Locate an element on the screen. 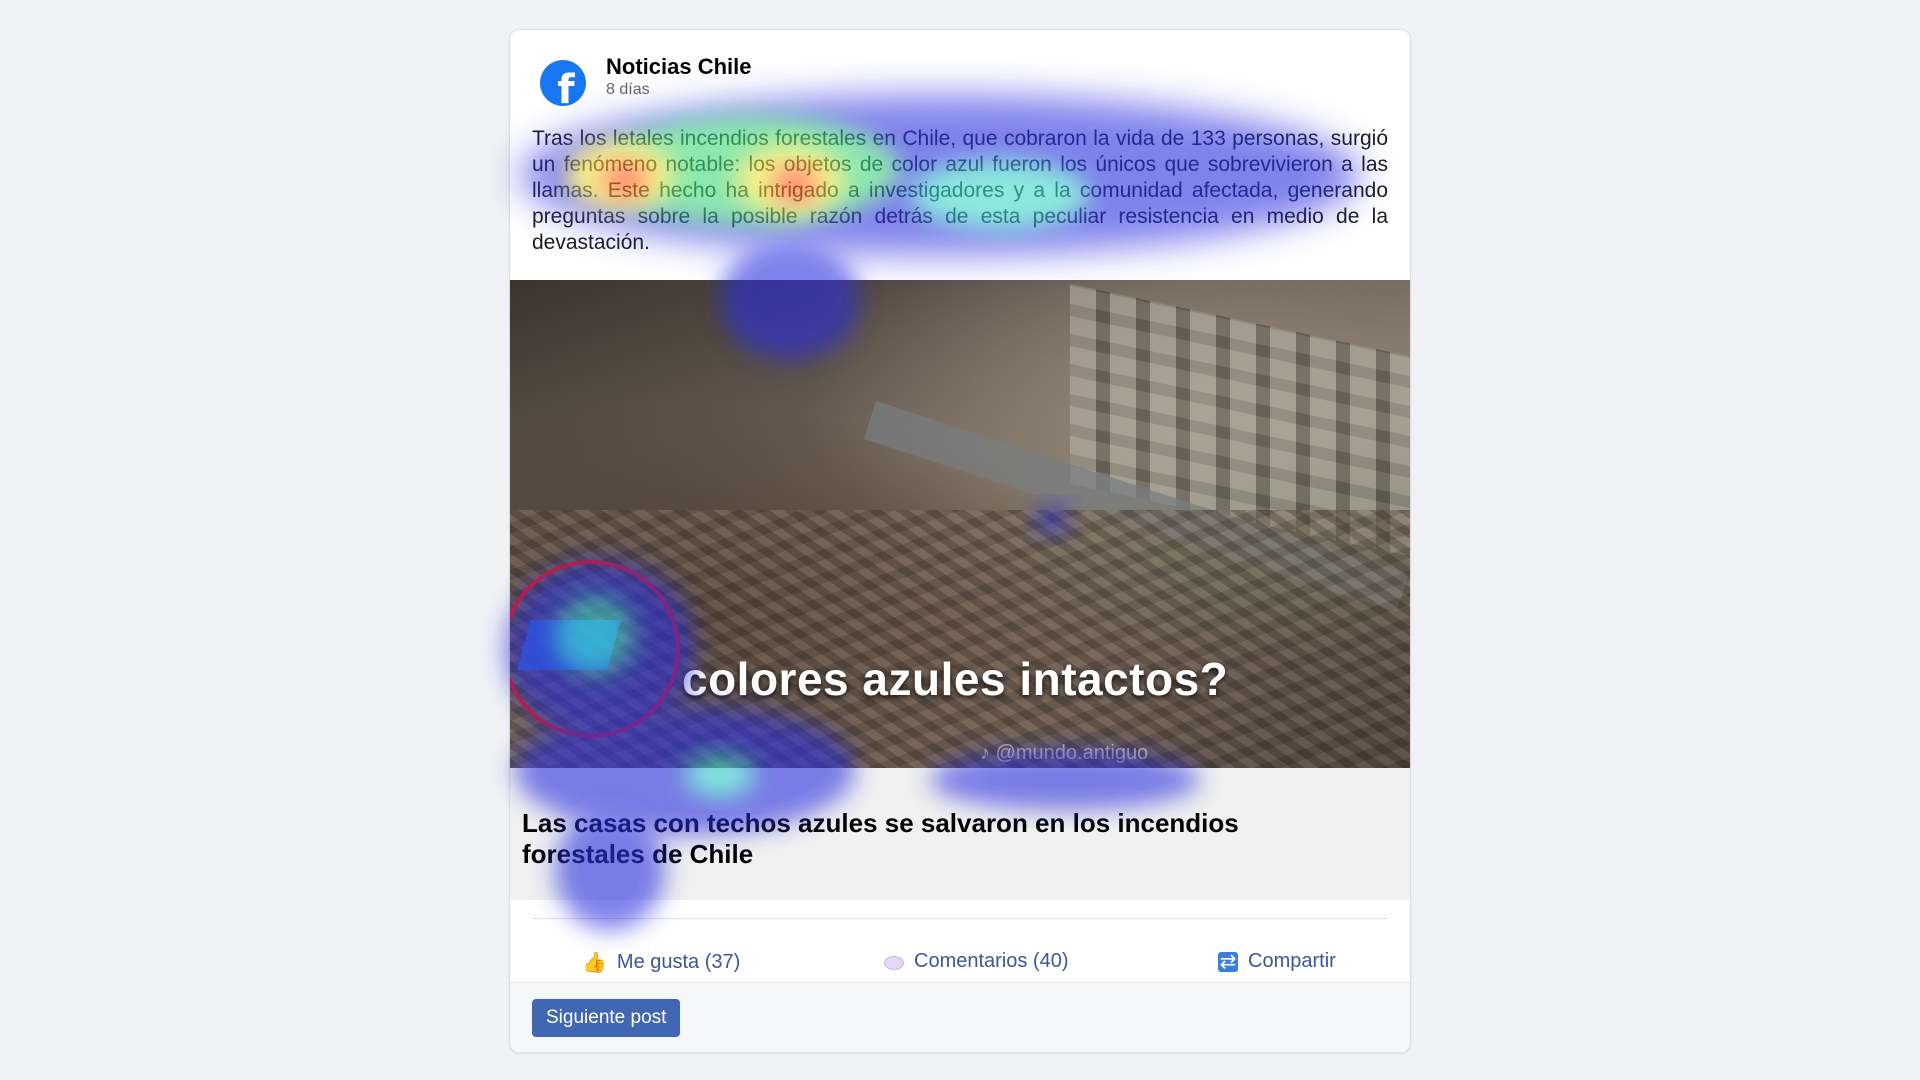 This screenshot has width=1920, height=1080. image-red-circle is located at coordinates (595, 649).